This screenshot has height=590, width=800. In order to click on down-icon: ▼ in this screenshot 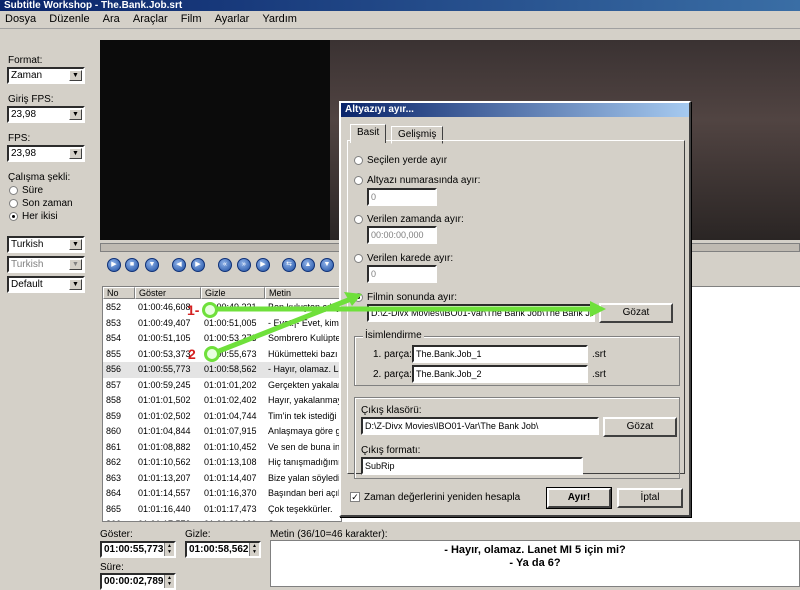, I will do `click(327, 265)`.